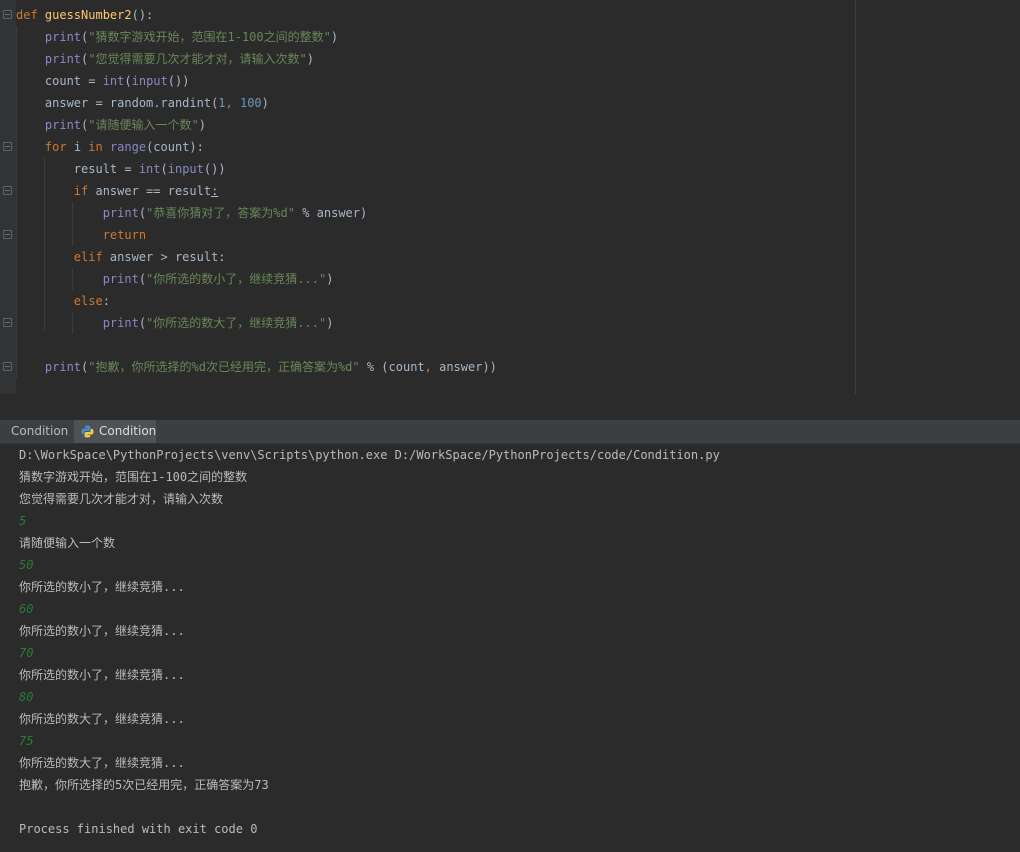 This screenshot has height=852, width=1020. I want to click on code-token: elif, so click(91, 257).